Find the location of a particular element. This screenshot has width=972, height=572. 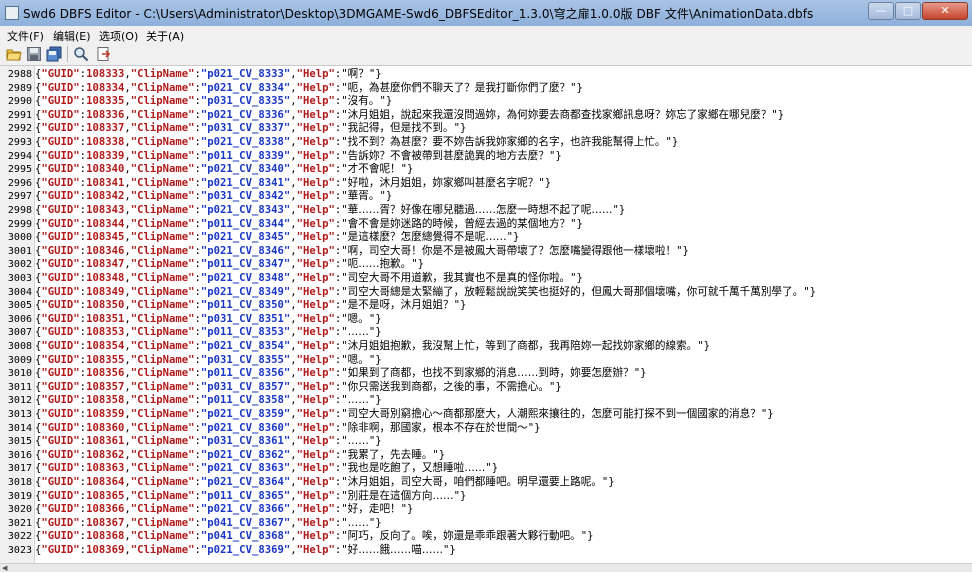

clipname-value: p021_CV_8334 is located at coordinates (245, 87).